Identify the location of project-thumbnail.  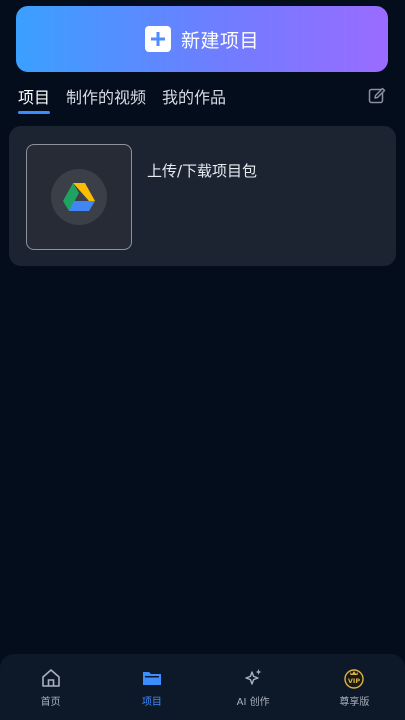
(79, 197).